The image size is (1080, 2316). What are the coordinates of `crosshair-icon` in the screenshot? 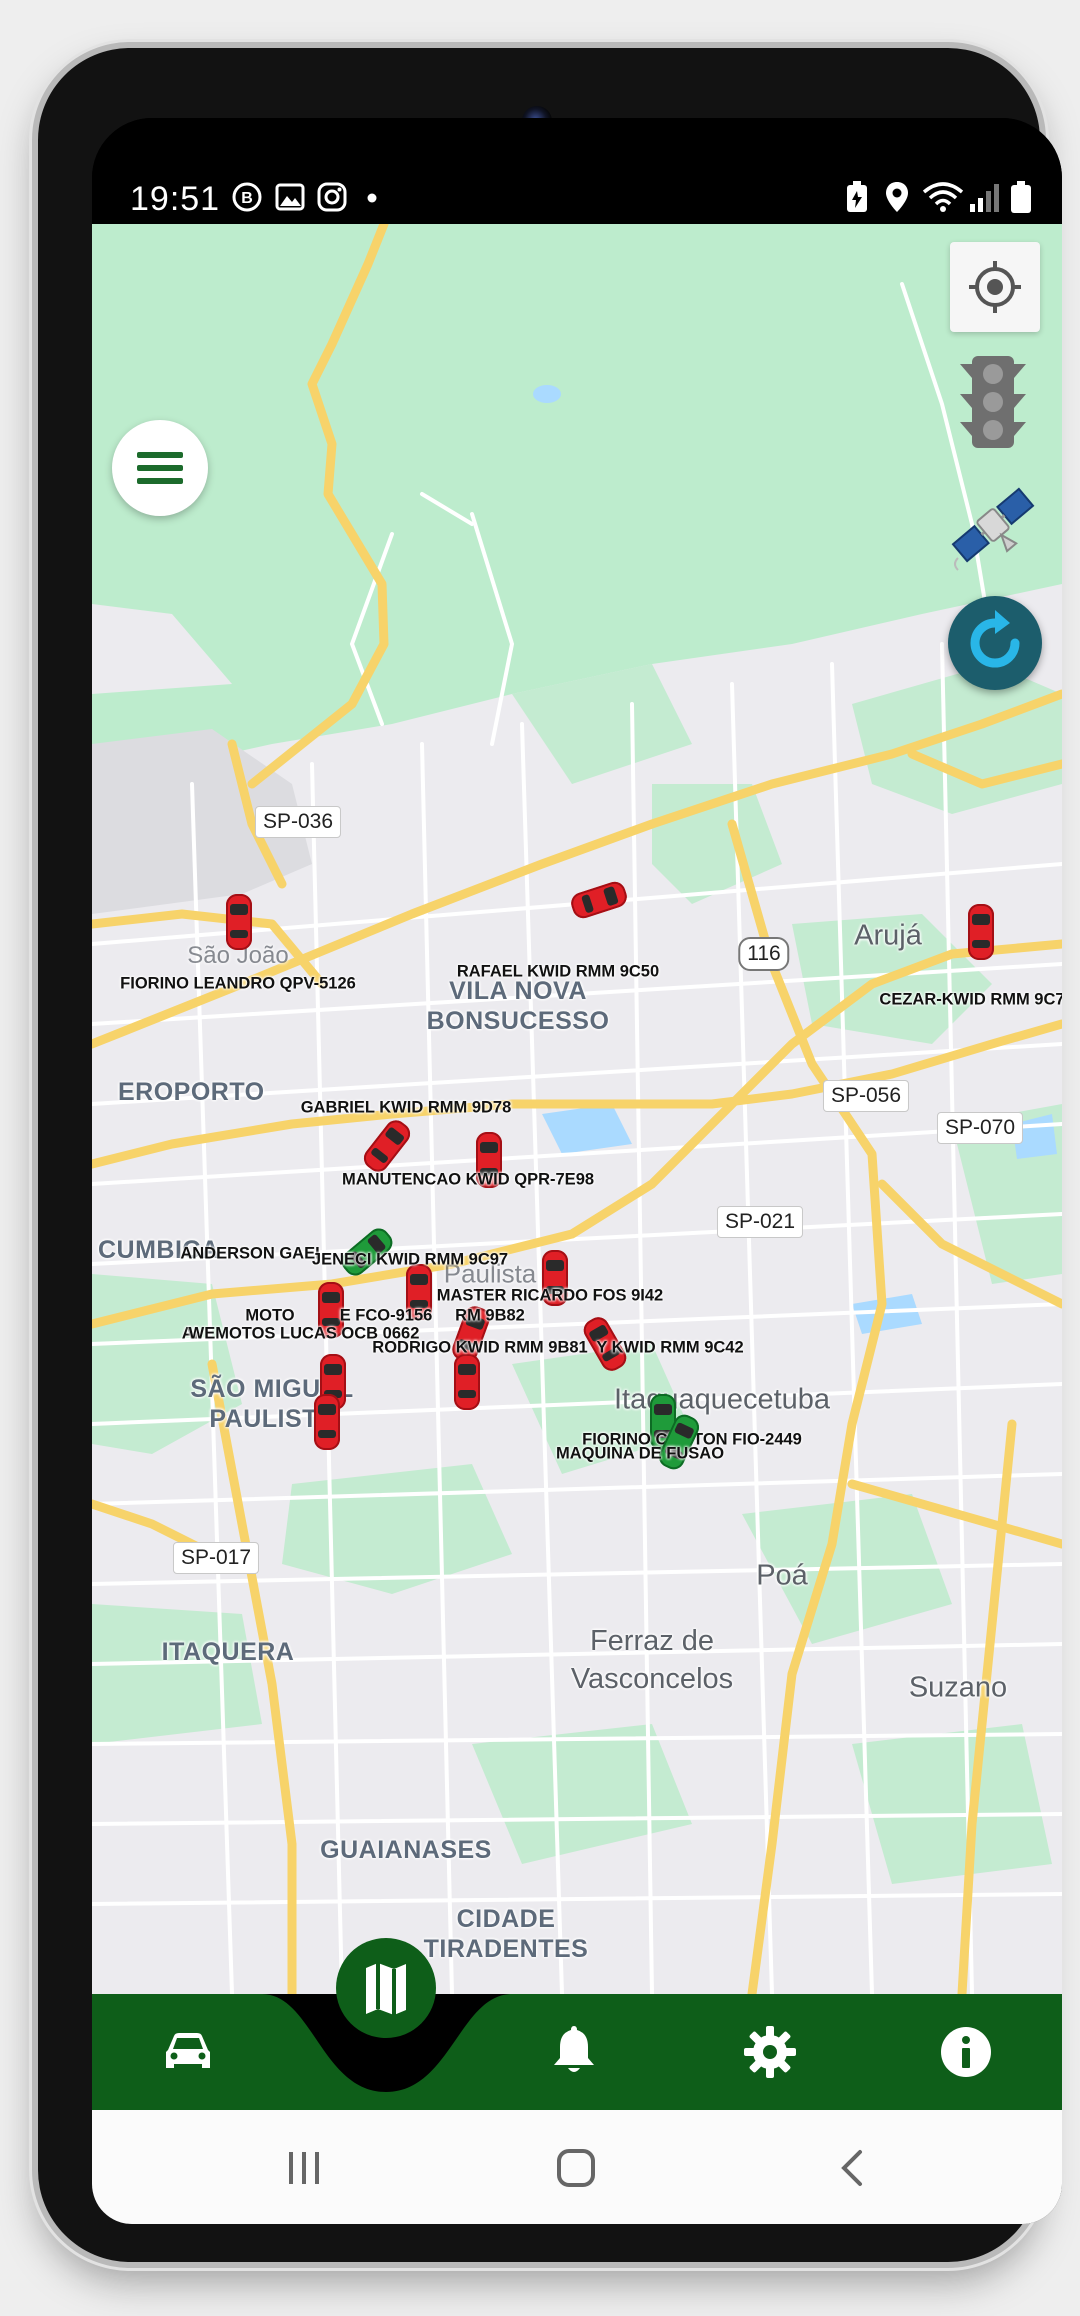 It's located at (995, 287).